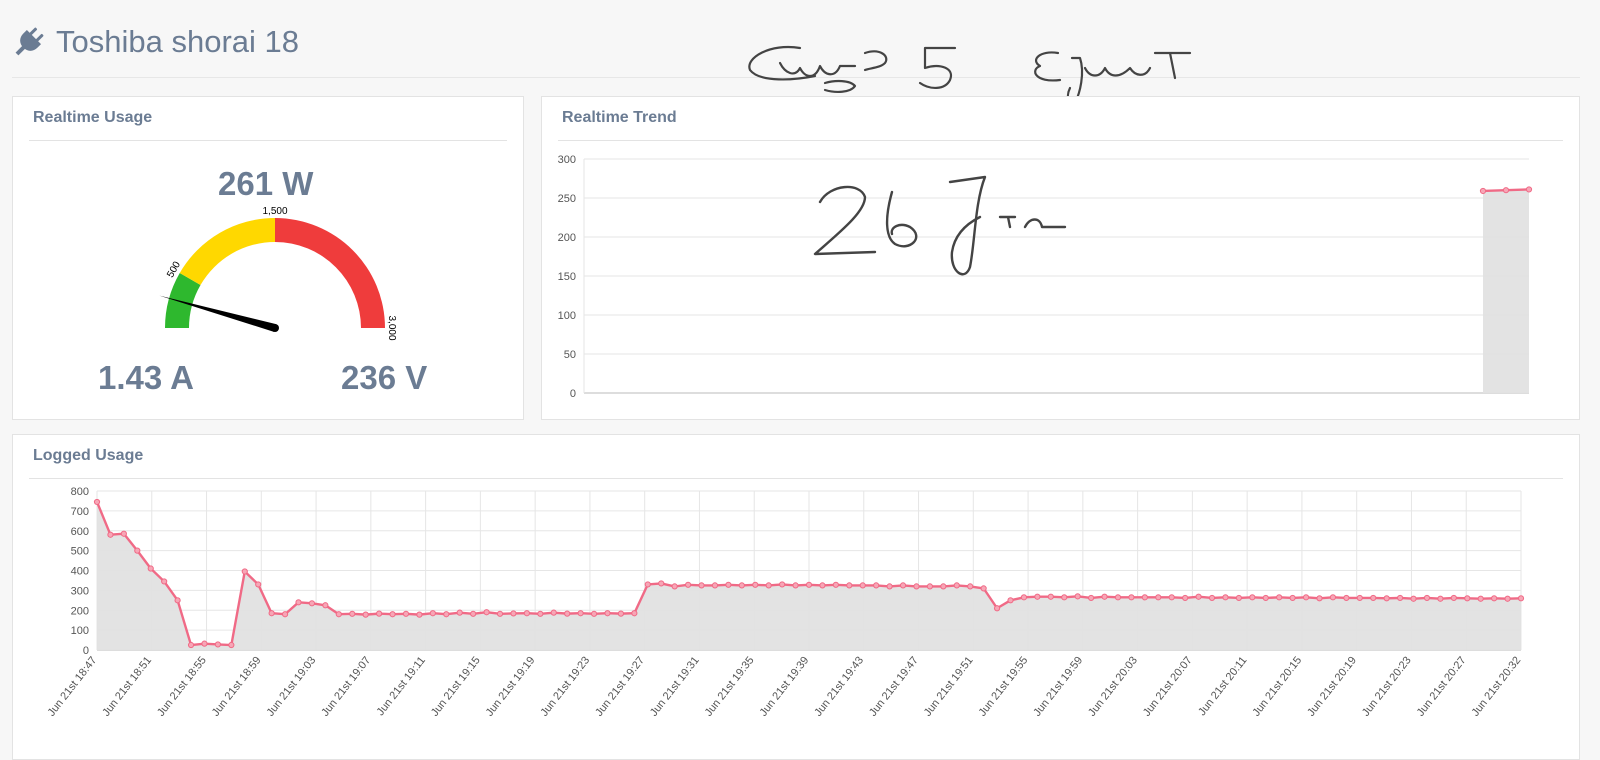 The width and height of the screenshot is (1600, 760). I want to click on x-tick-label: Jun 21st 20:27, so click(1442, 686).